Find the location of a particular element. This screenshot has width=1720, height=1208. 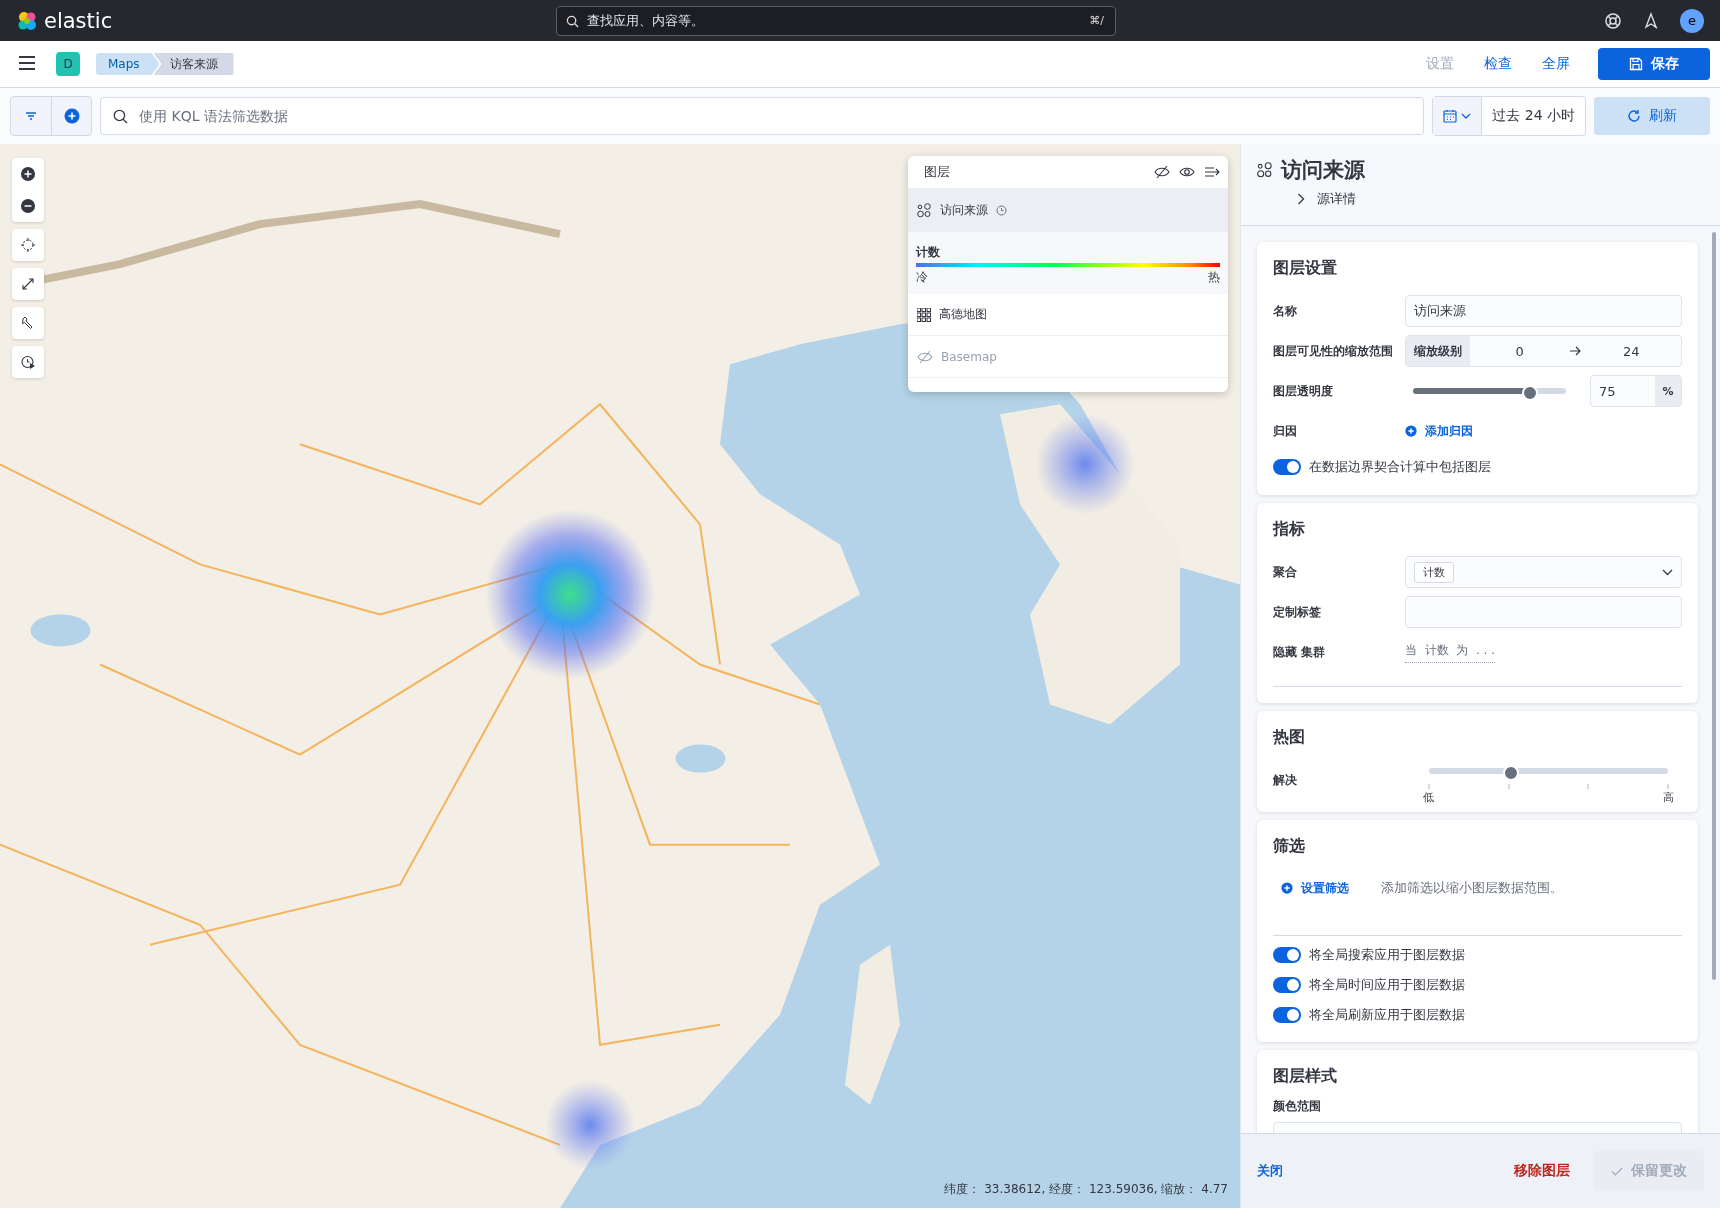

set-filter-link: 设置筛选 is located at coordinates (1315, 888).